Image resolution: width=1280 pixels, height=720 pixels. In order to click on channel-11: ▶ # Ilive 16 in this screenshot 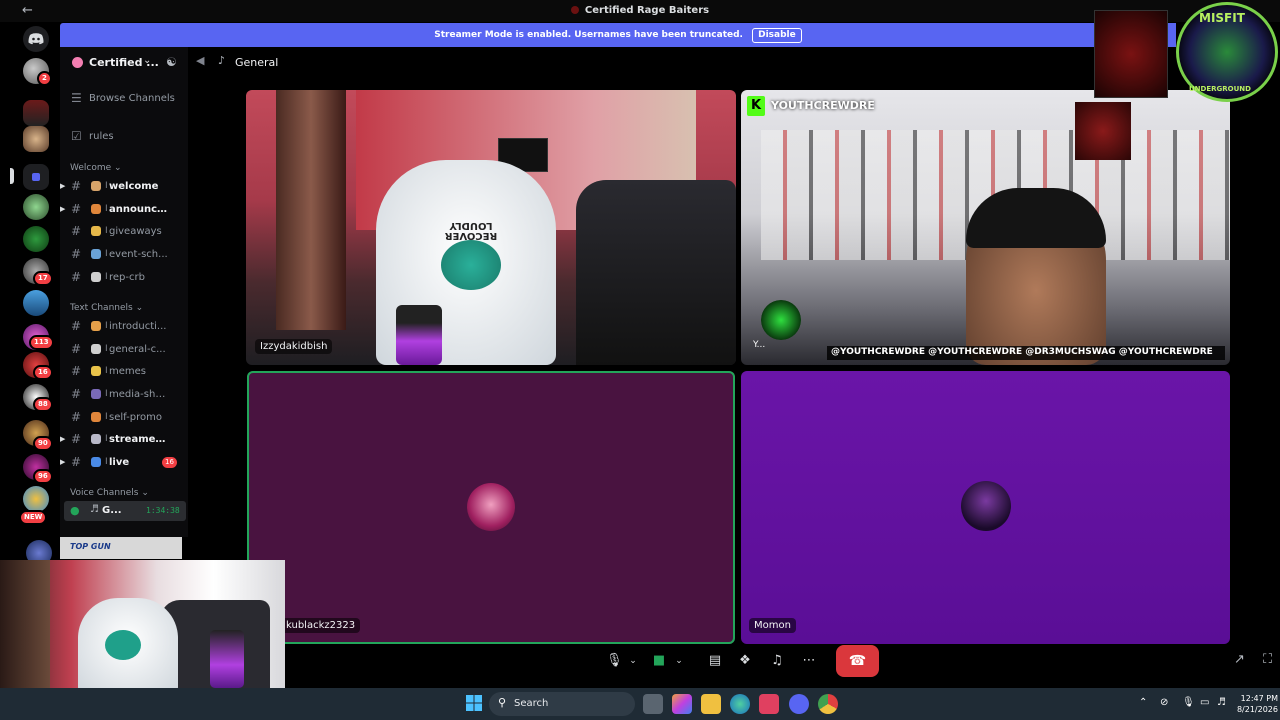, I will do `click(124, 463)`.